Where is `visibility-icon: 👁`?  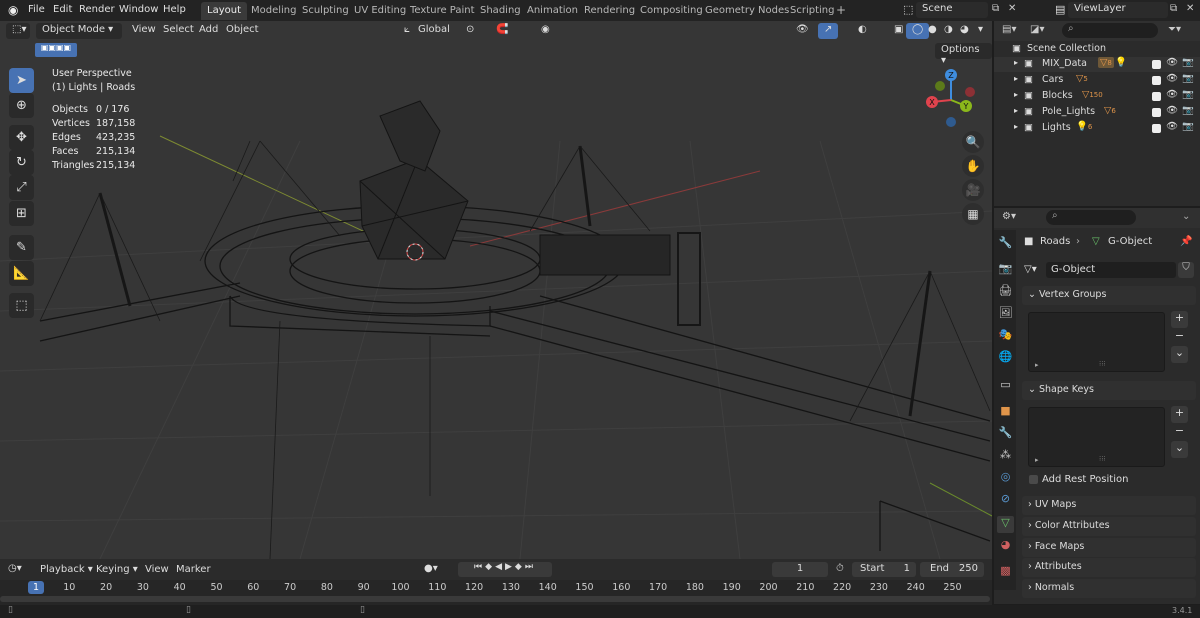
visibility-icon: 👁 is located at coordinates (802, 31).